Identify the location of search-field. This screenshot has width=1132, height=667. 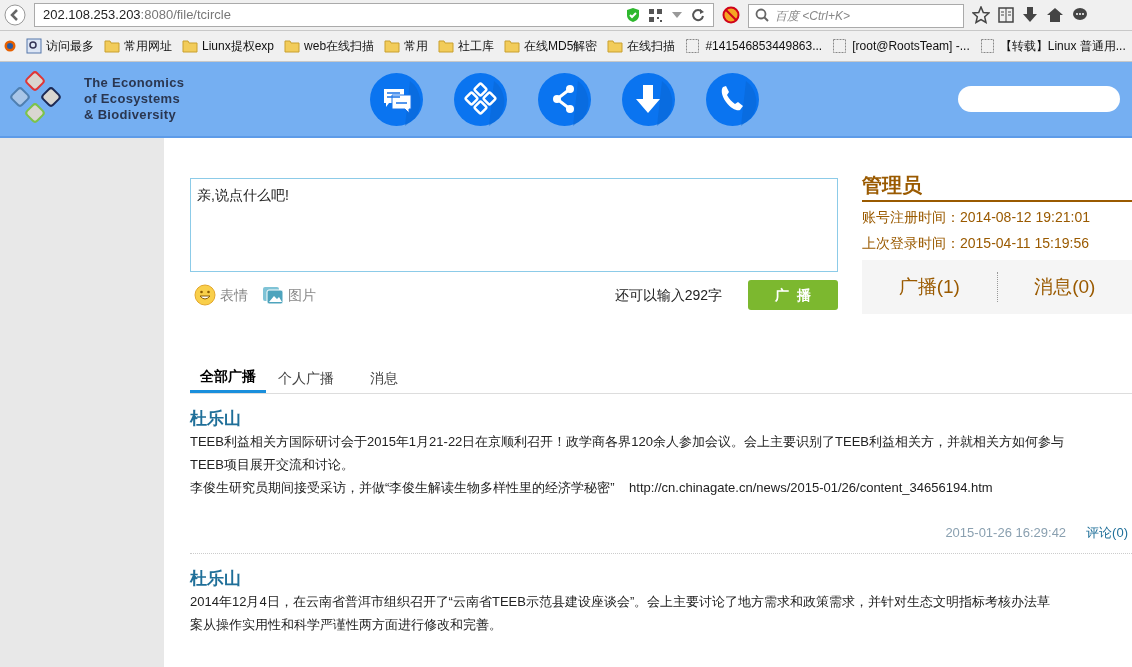
(1039, 99).